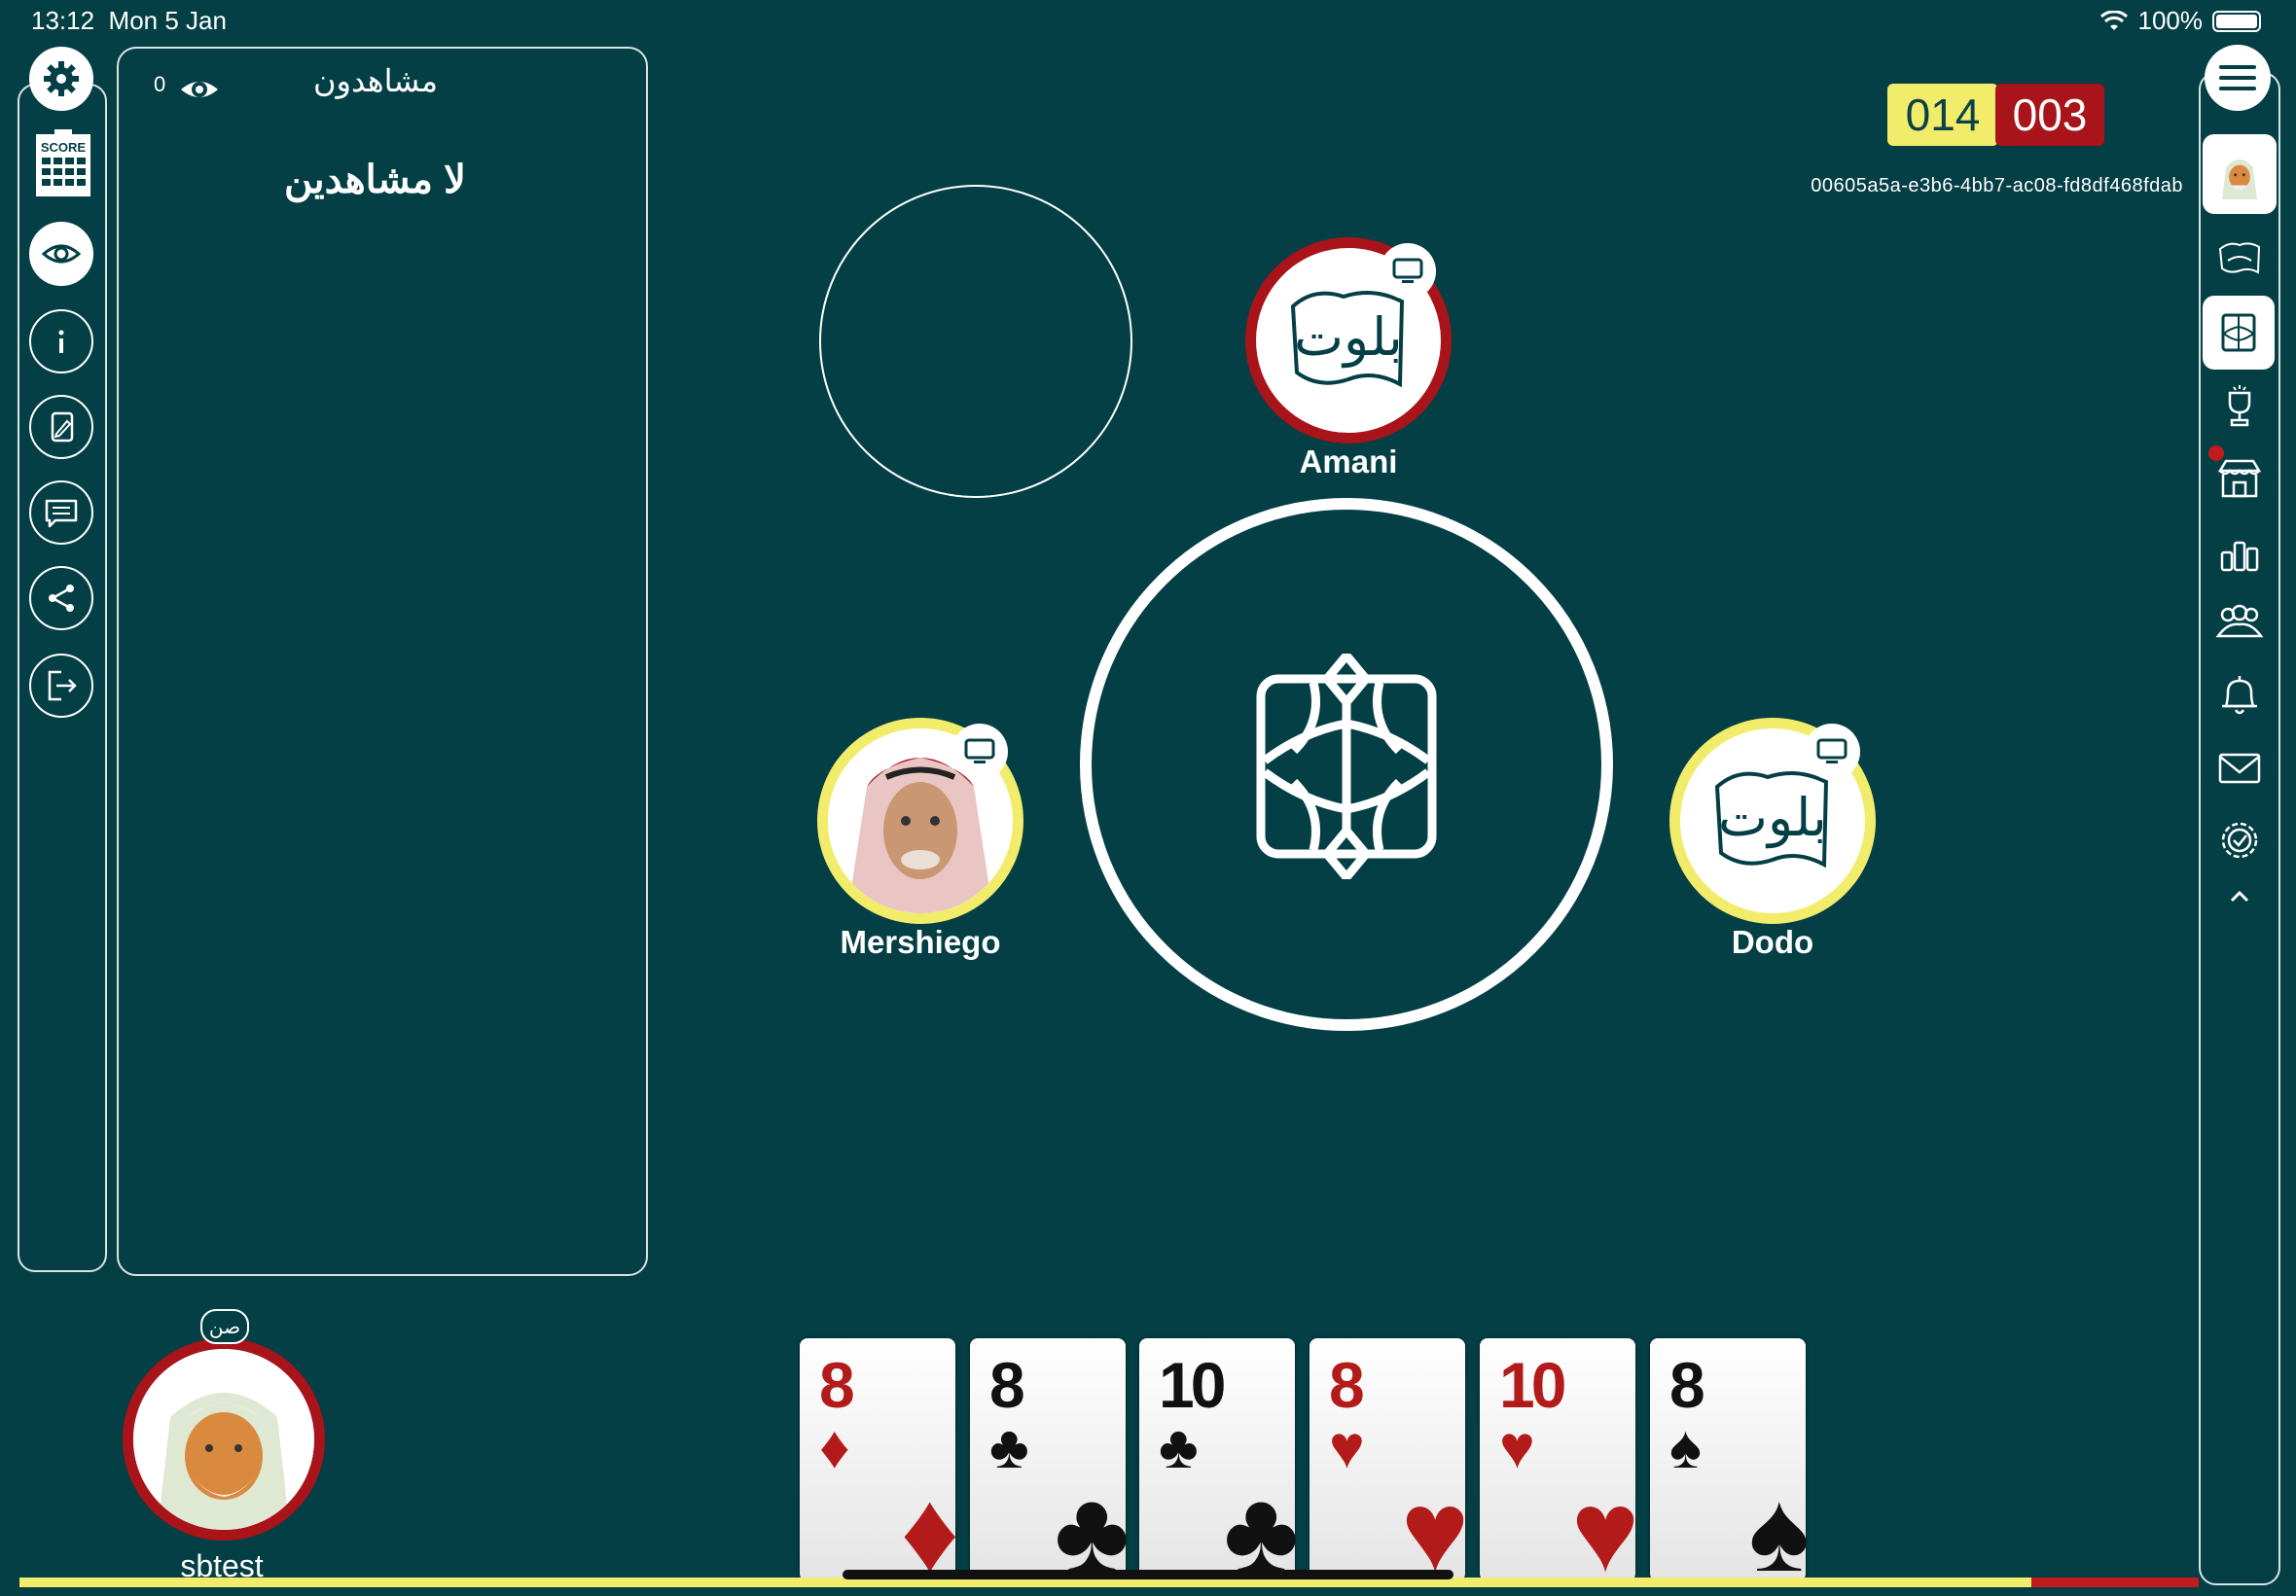 The width and height of the screenshot is (2296, 1596). I want to click on hand-card: 10 ♣ ♣, so click(1219, 1463).